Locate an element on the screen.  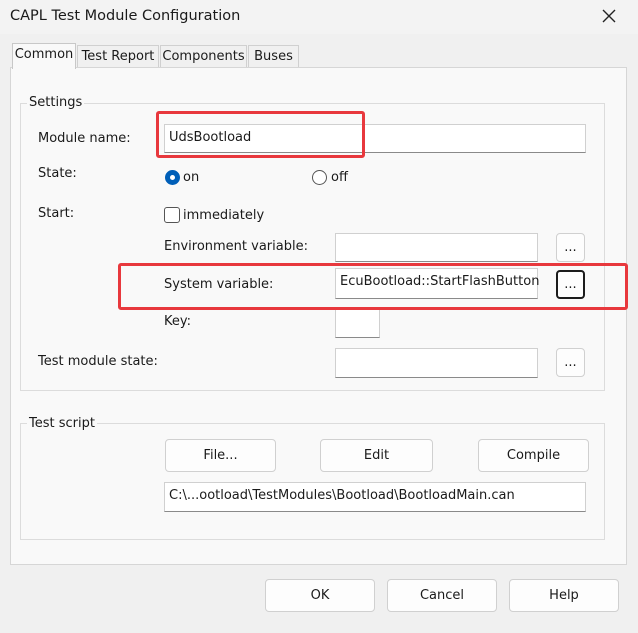
environment-variable-label: Environment variable: is located at coordinates (236, 246).